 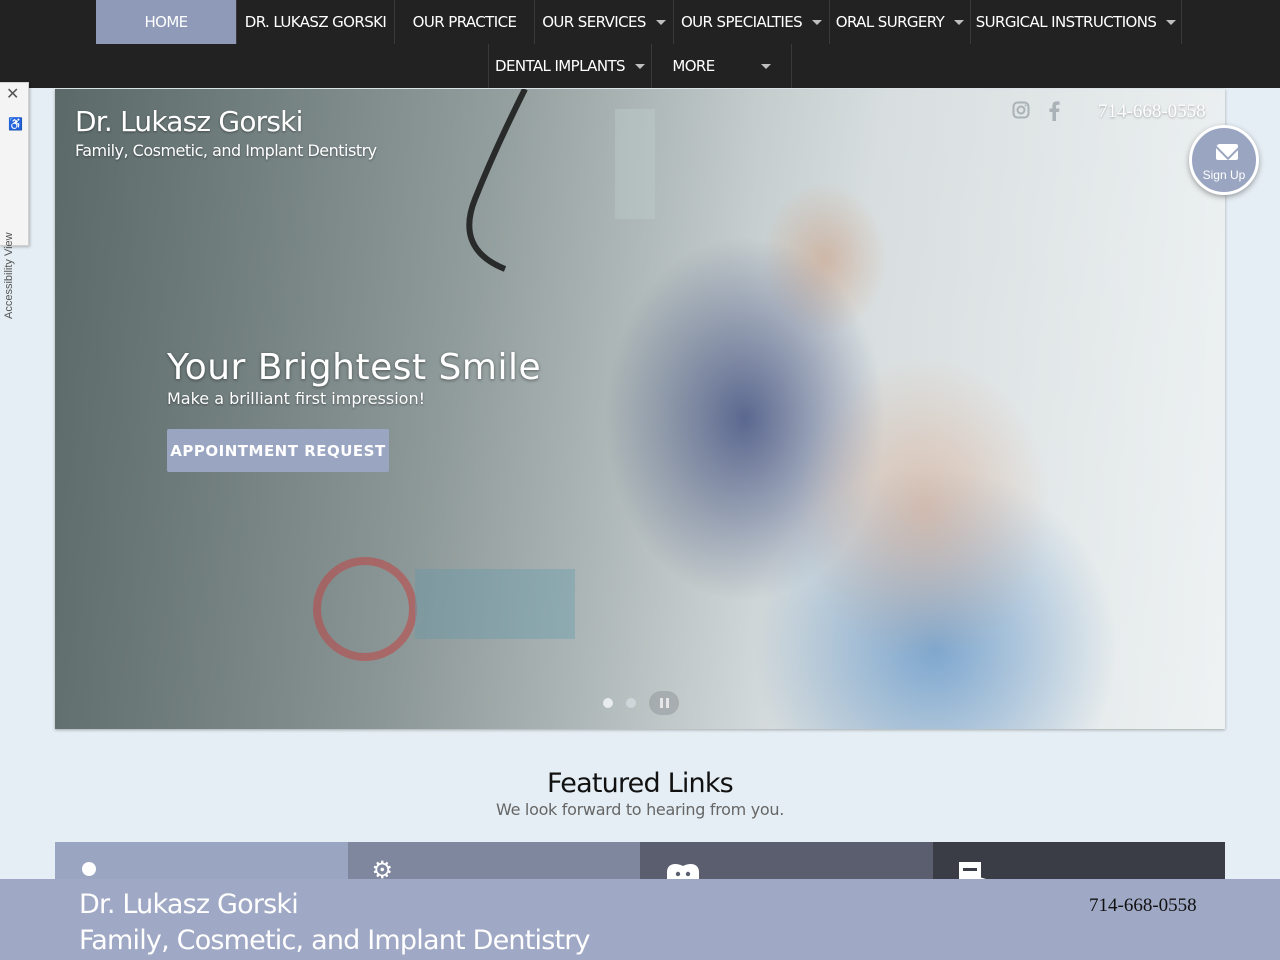 I want to click on footer-brand-title: Dr. Lukasz Gorski, so click(x=189, y=904).